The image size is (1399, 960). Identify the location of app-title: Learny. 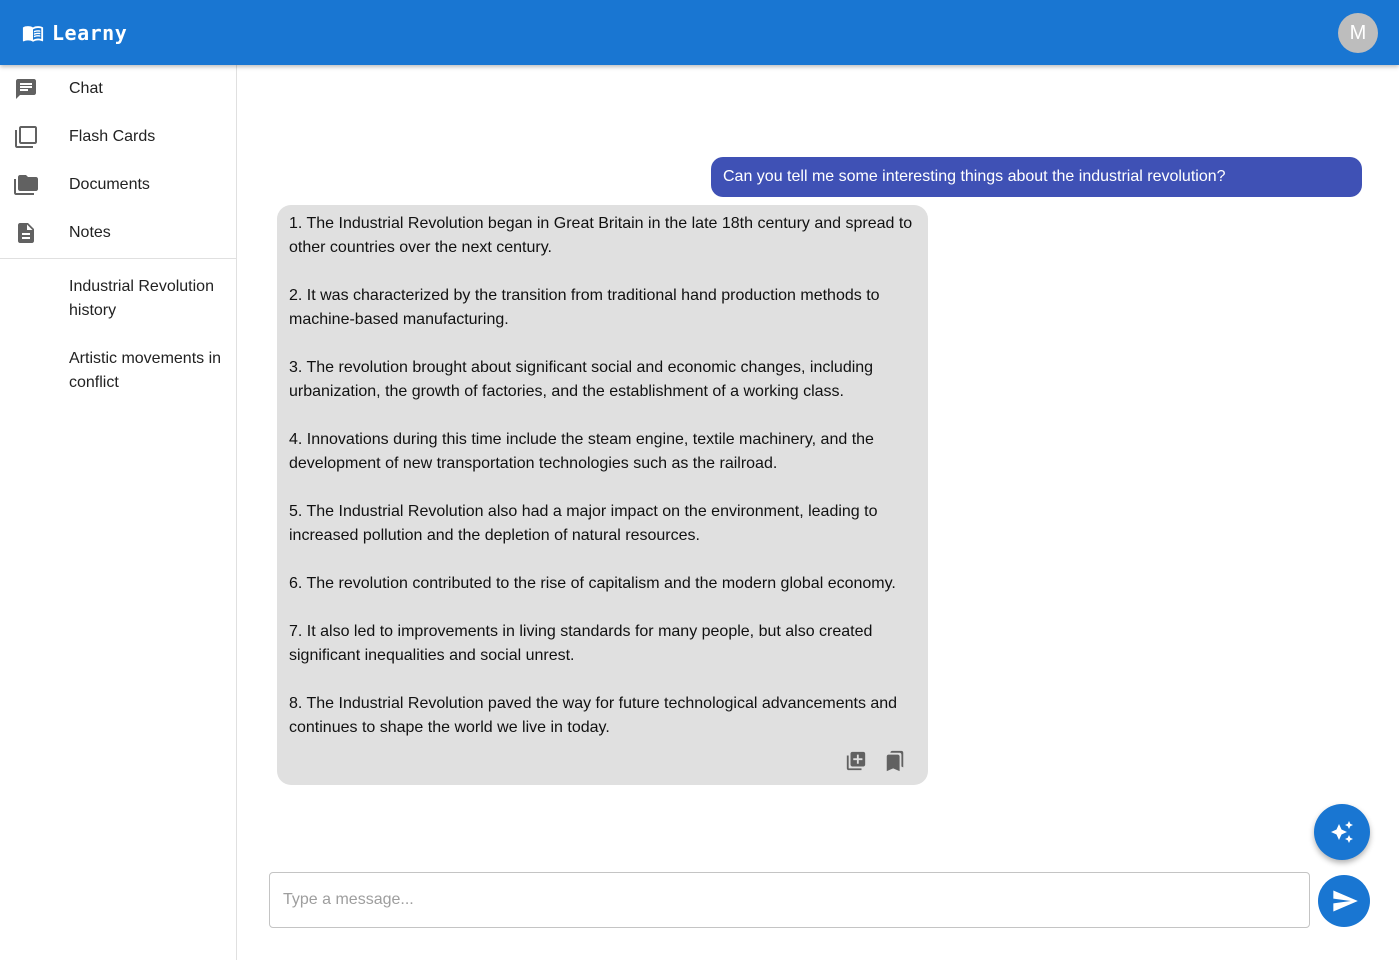
(90, 32).